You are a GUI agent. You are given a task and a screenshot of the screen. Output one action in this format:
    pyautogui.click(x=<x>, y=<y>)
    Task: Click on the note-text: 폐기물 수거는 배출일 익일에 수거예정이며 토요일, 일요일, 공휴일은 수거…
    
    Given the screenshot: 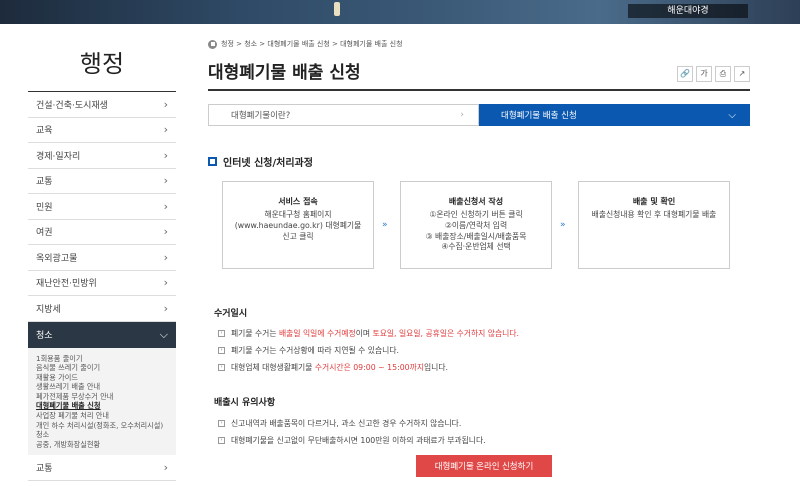 What is the action you would take?
    pyautogui.click(x=375, y=333)
    